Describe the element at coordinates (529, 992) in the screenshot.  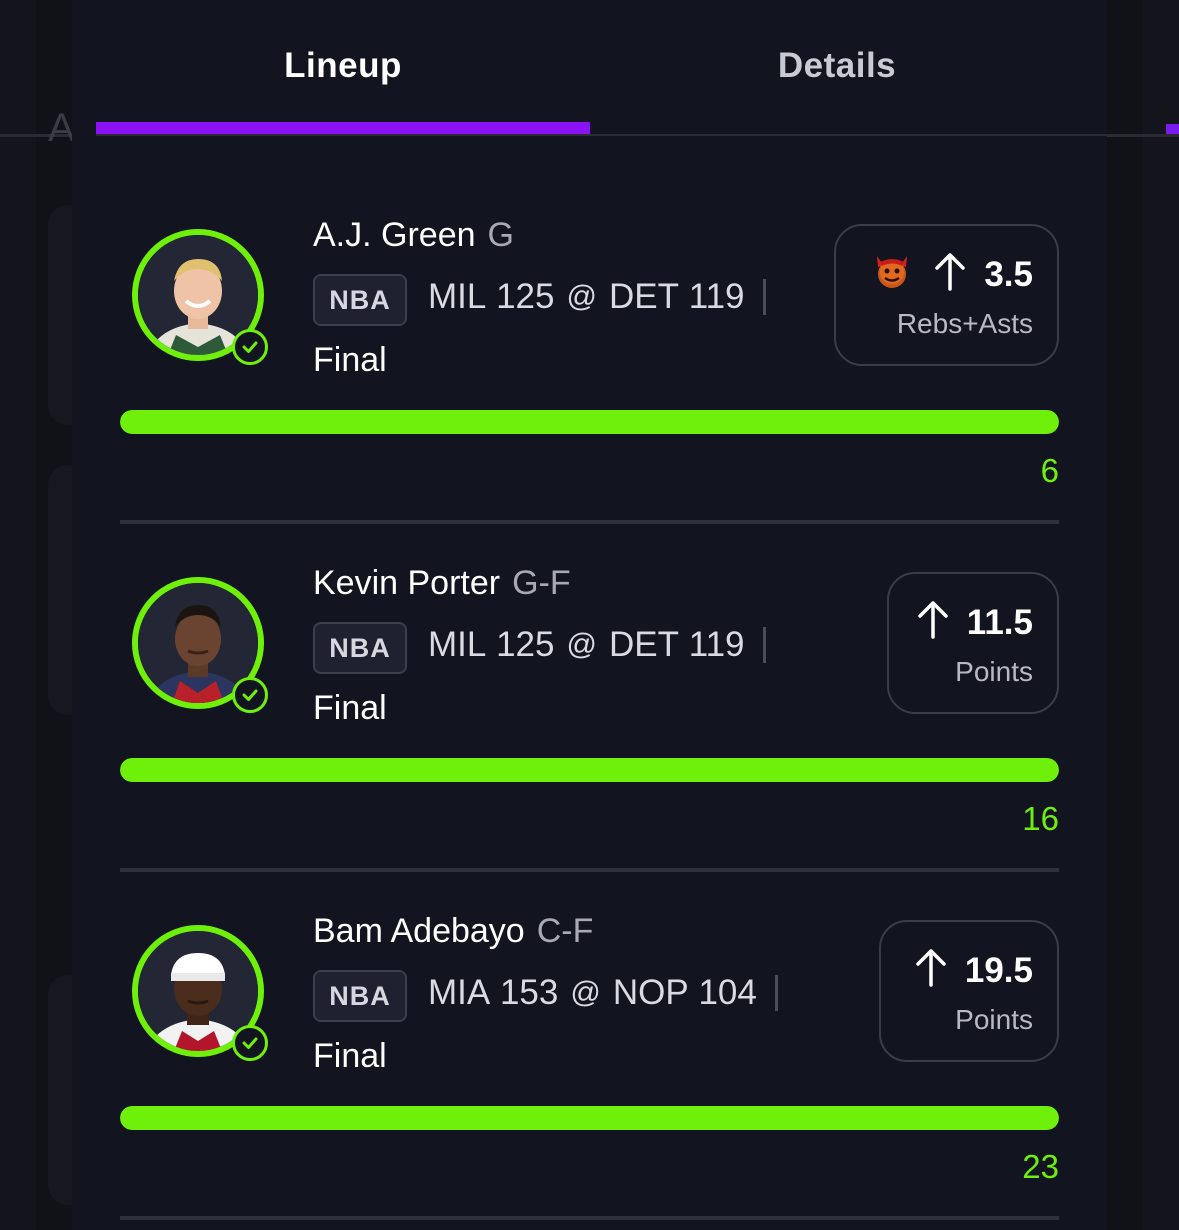
I see `away-score: 153` at that location.